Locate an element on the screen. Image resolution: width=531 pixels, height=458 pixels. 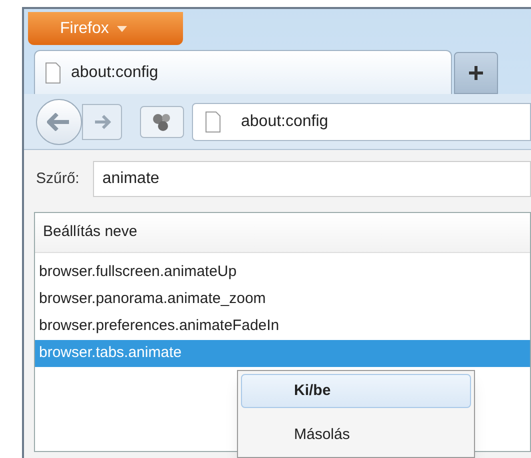
address-bar: about:config is located at coordinates (361, 121).